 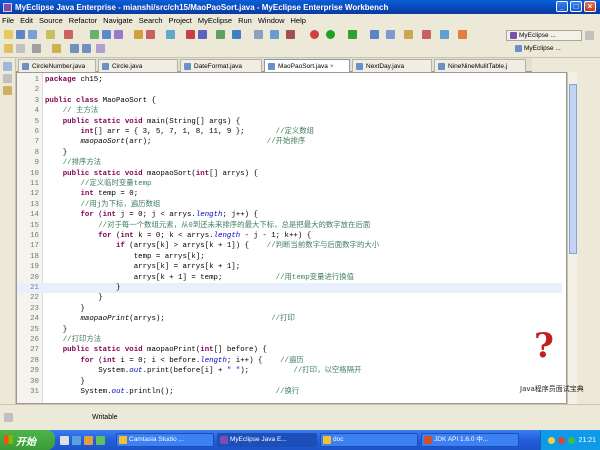 What do you see at coordinates (330, 34) in the screenshot?
I see `run-icon` at bounding box center [330, 34].